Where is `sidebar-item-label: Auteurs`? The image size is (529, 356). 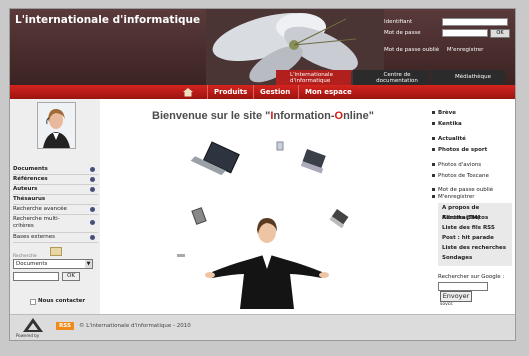 sidebar-item-label: Auteurs is located at coordinates (25, 189).